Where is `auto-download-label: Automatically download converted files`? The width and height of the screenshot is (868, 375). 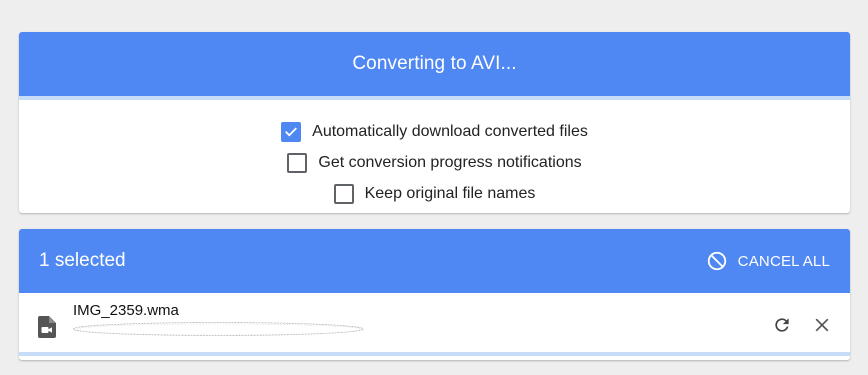
auto-download-label: Automatically download converted files is located at coordinates (450, 131).